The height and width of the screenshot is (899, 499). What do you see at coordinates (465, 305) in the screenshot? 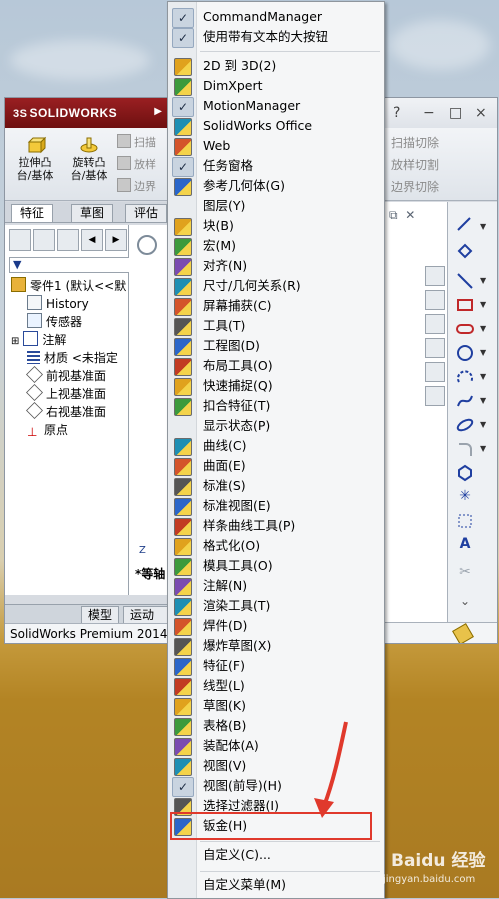
I see `rectangle-icon` at bounding box center [465, 305].